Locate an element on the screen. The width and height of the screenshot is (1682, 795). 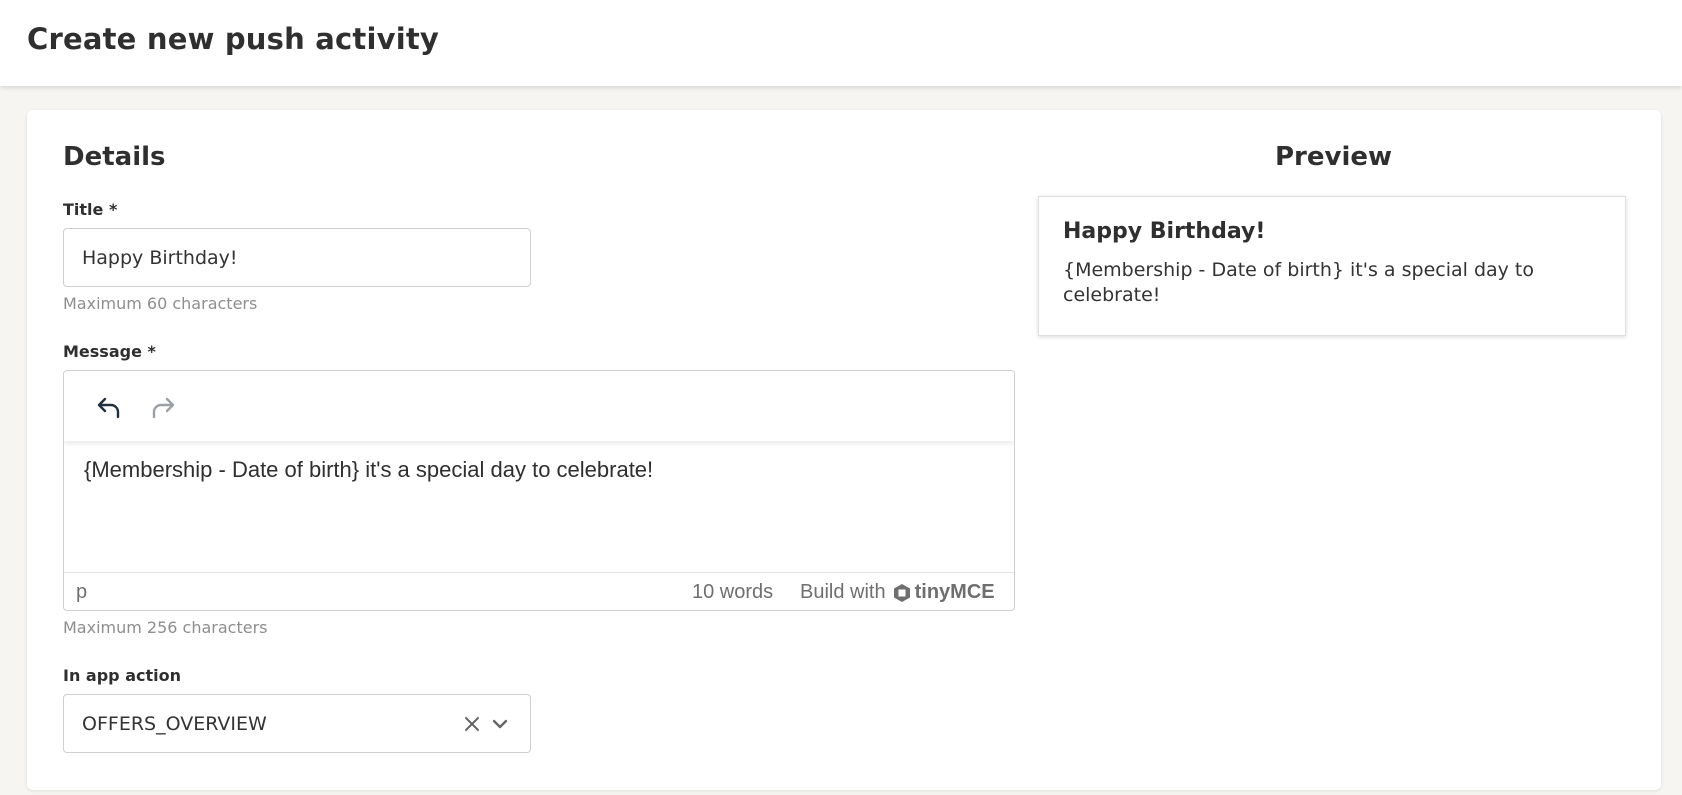
preview-notification-title: Happy Birthday! is located at coordinates (1164, 231).